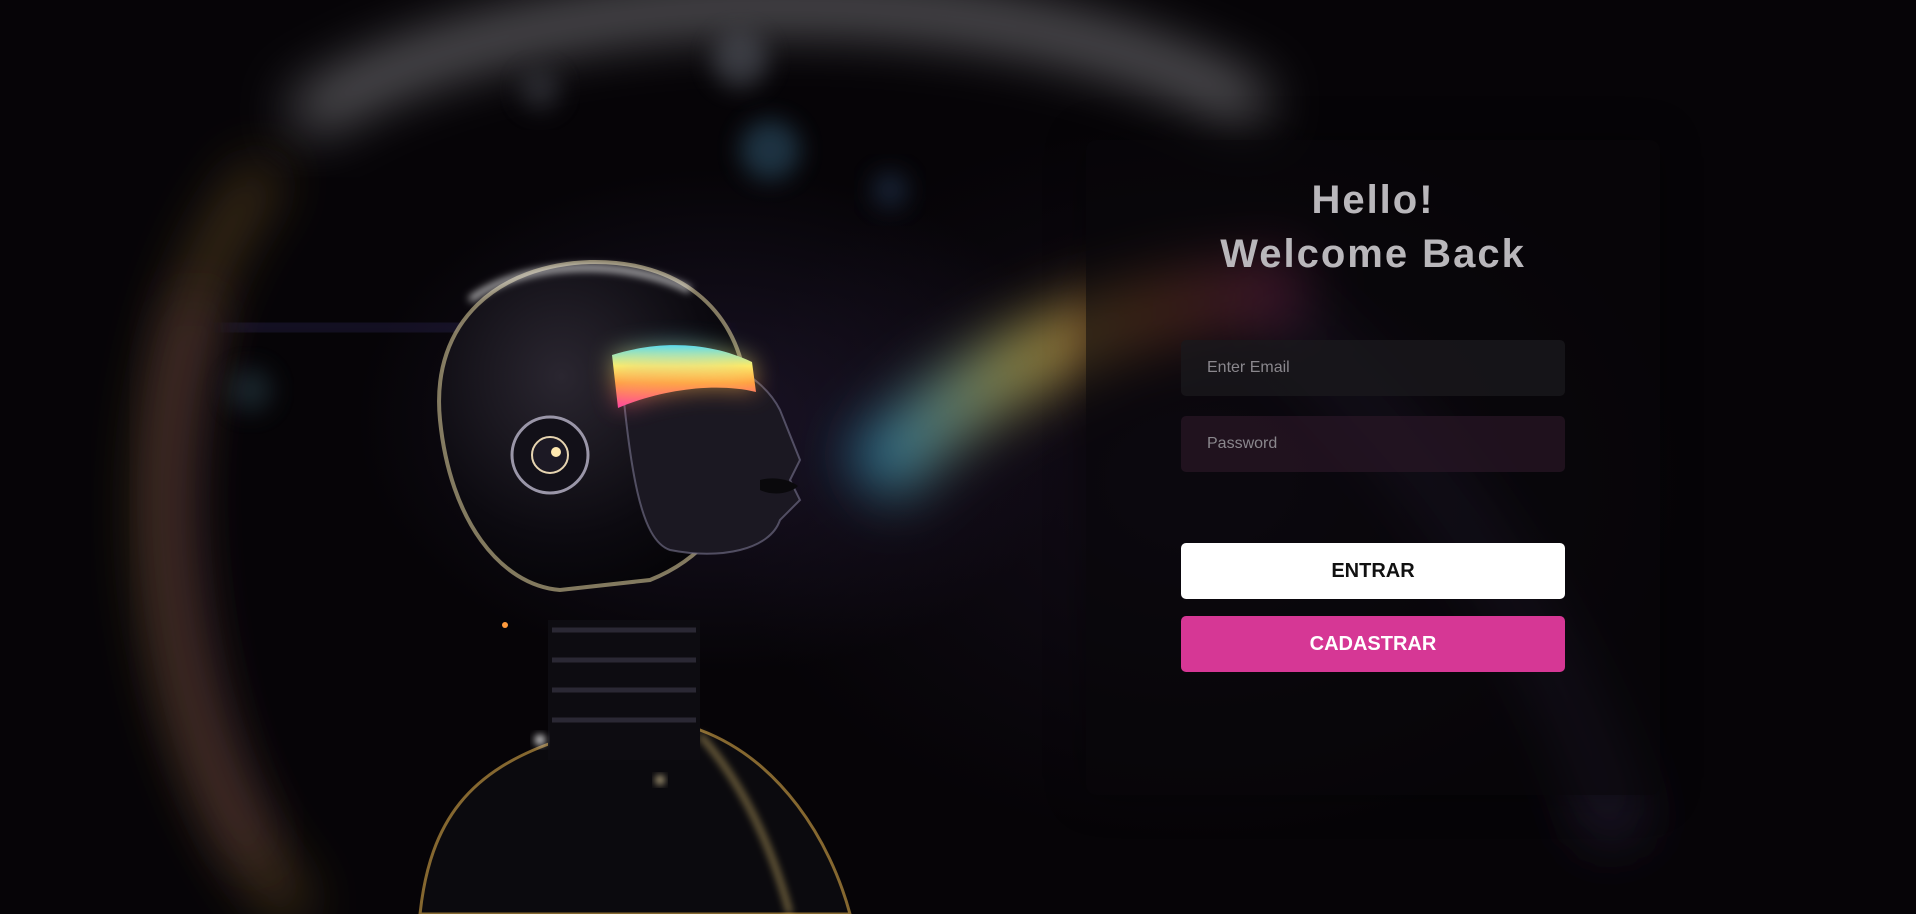 This screenshot has height=914, width=1916. What do you see at coordinates (1373, 200) in the screenshot?
I see `greeting-title: Hello!` at bounding box center [1373, 200].